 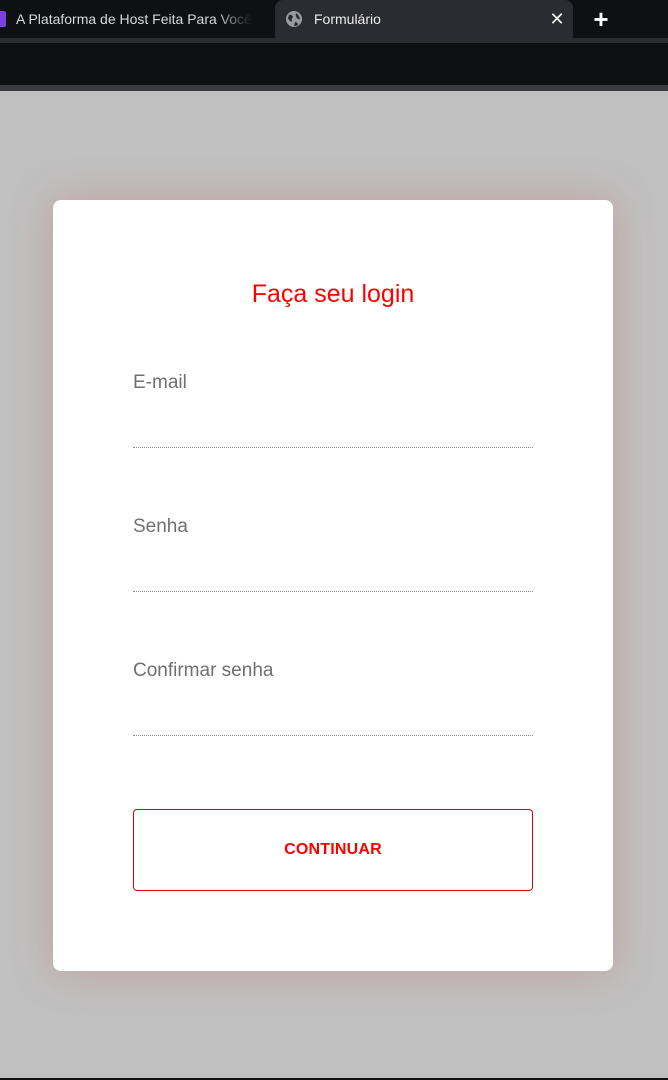 What do you see at coordinates (333, 410) in the screenshot?
I see `email-field-group: E-mail` at bounding box center [333, 410].